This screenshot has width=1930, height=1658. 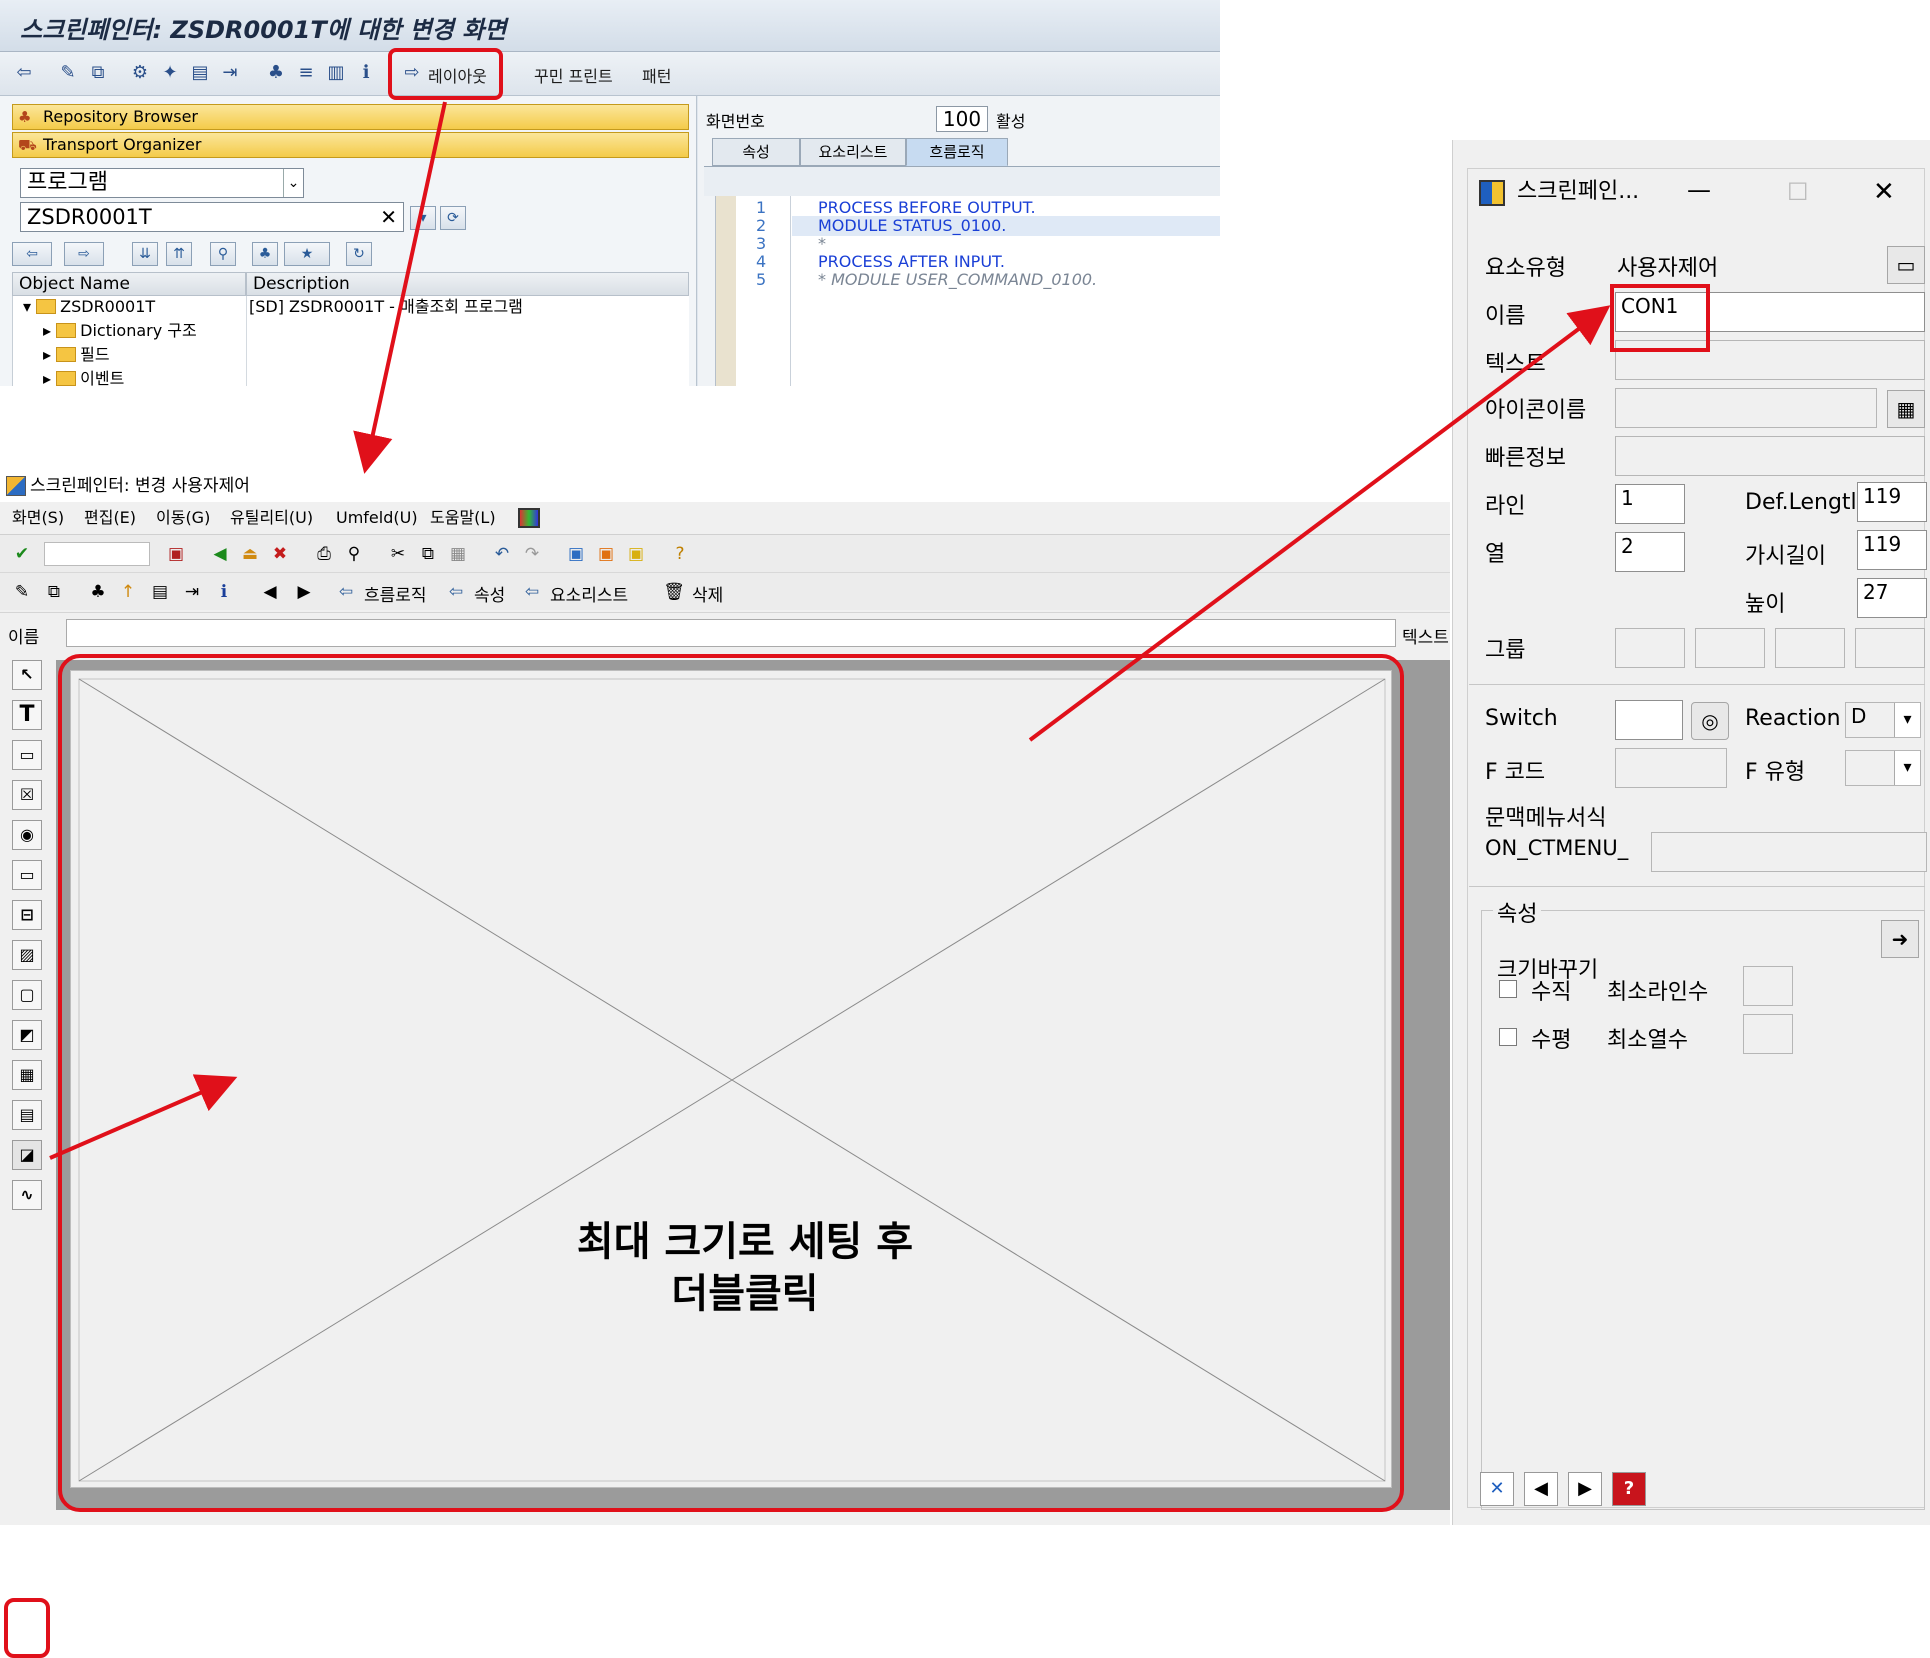 I want to click on arrow-palette-to-canvas, so click(x=143, y=1117).